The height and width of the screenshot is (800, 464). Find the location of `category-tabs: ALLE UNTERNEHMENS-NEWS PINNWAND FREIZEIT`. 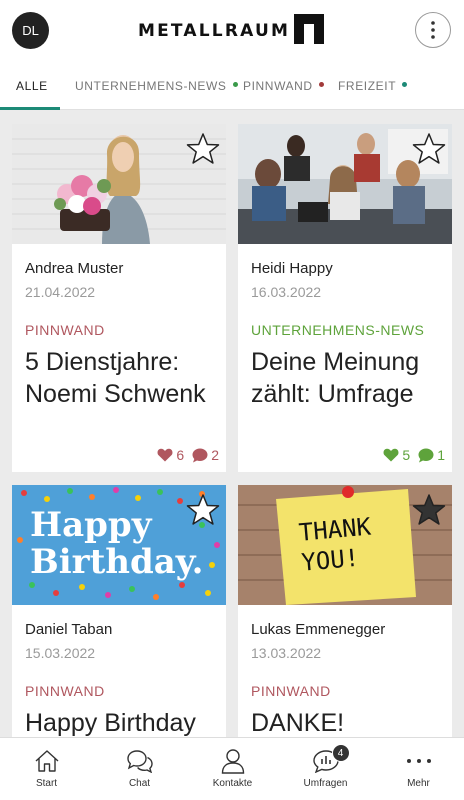

category-tabs: ALLE UNTERNEHMENS-NEWS PINNWAND FREIZEIT is located at coordinates (232, 86).